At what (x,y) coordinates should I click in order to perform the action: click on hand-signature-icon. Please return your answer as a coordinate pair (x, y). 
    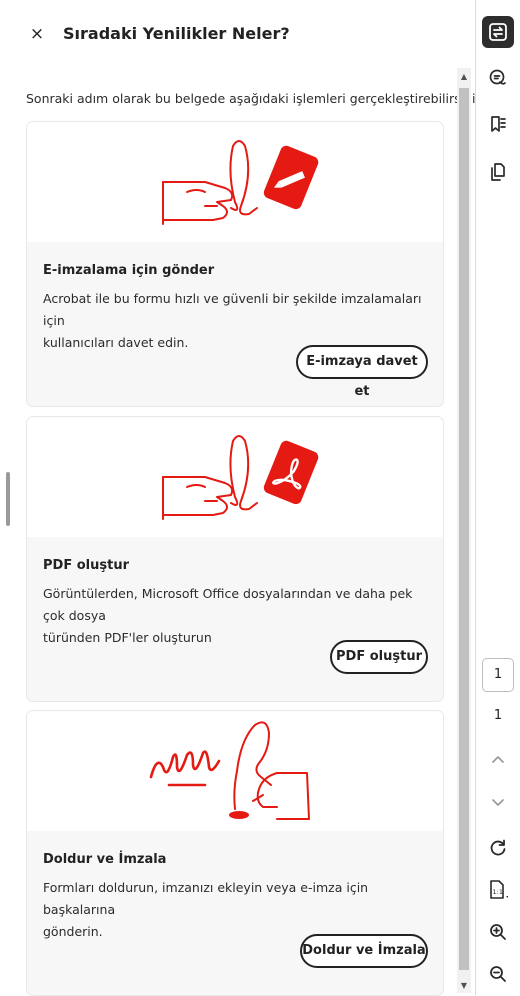
    Looking at the image, I should click on (235, 771).